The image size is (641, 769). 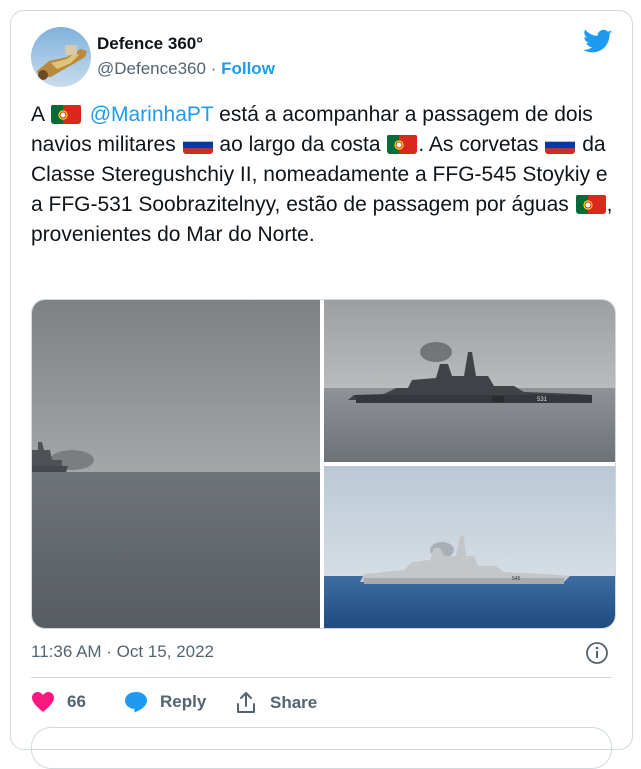 What do you see at coordinates (469, 381) in the screenshot?
I see `photo-ship-531: 531` at bounding box center [469, 381].